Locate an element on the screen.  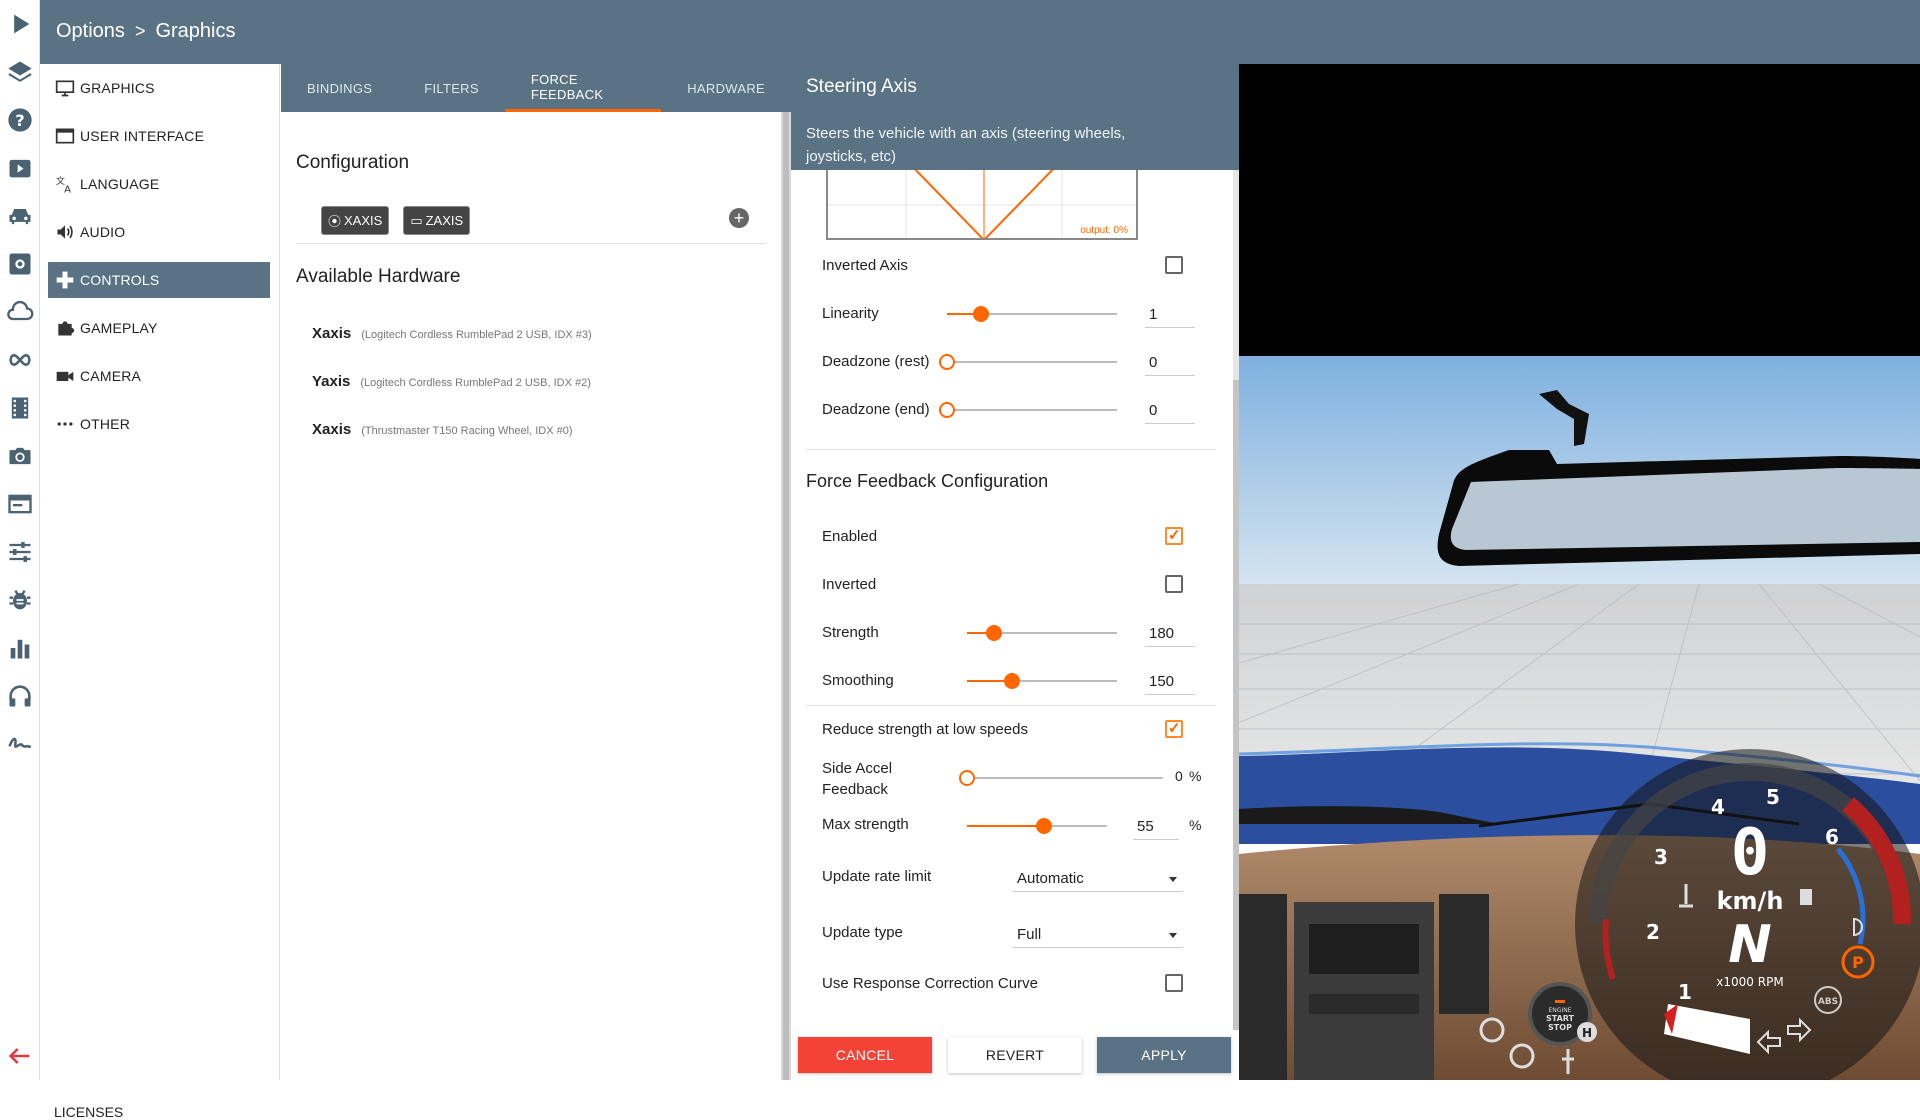
more-dots-icon is located at coordinates (65, 424).